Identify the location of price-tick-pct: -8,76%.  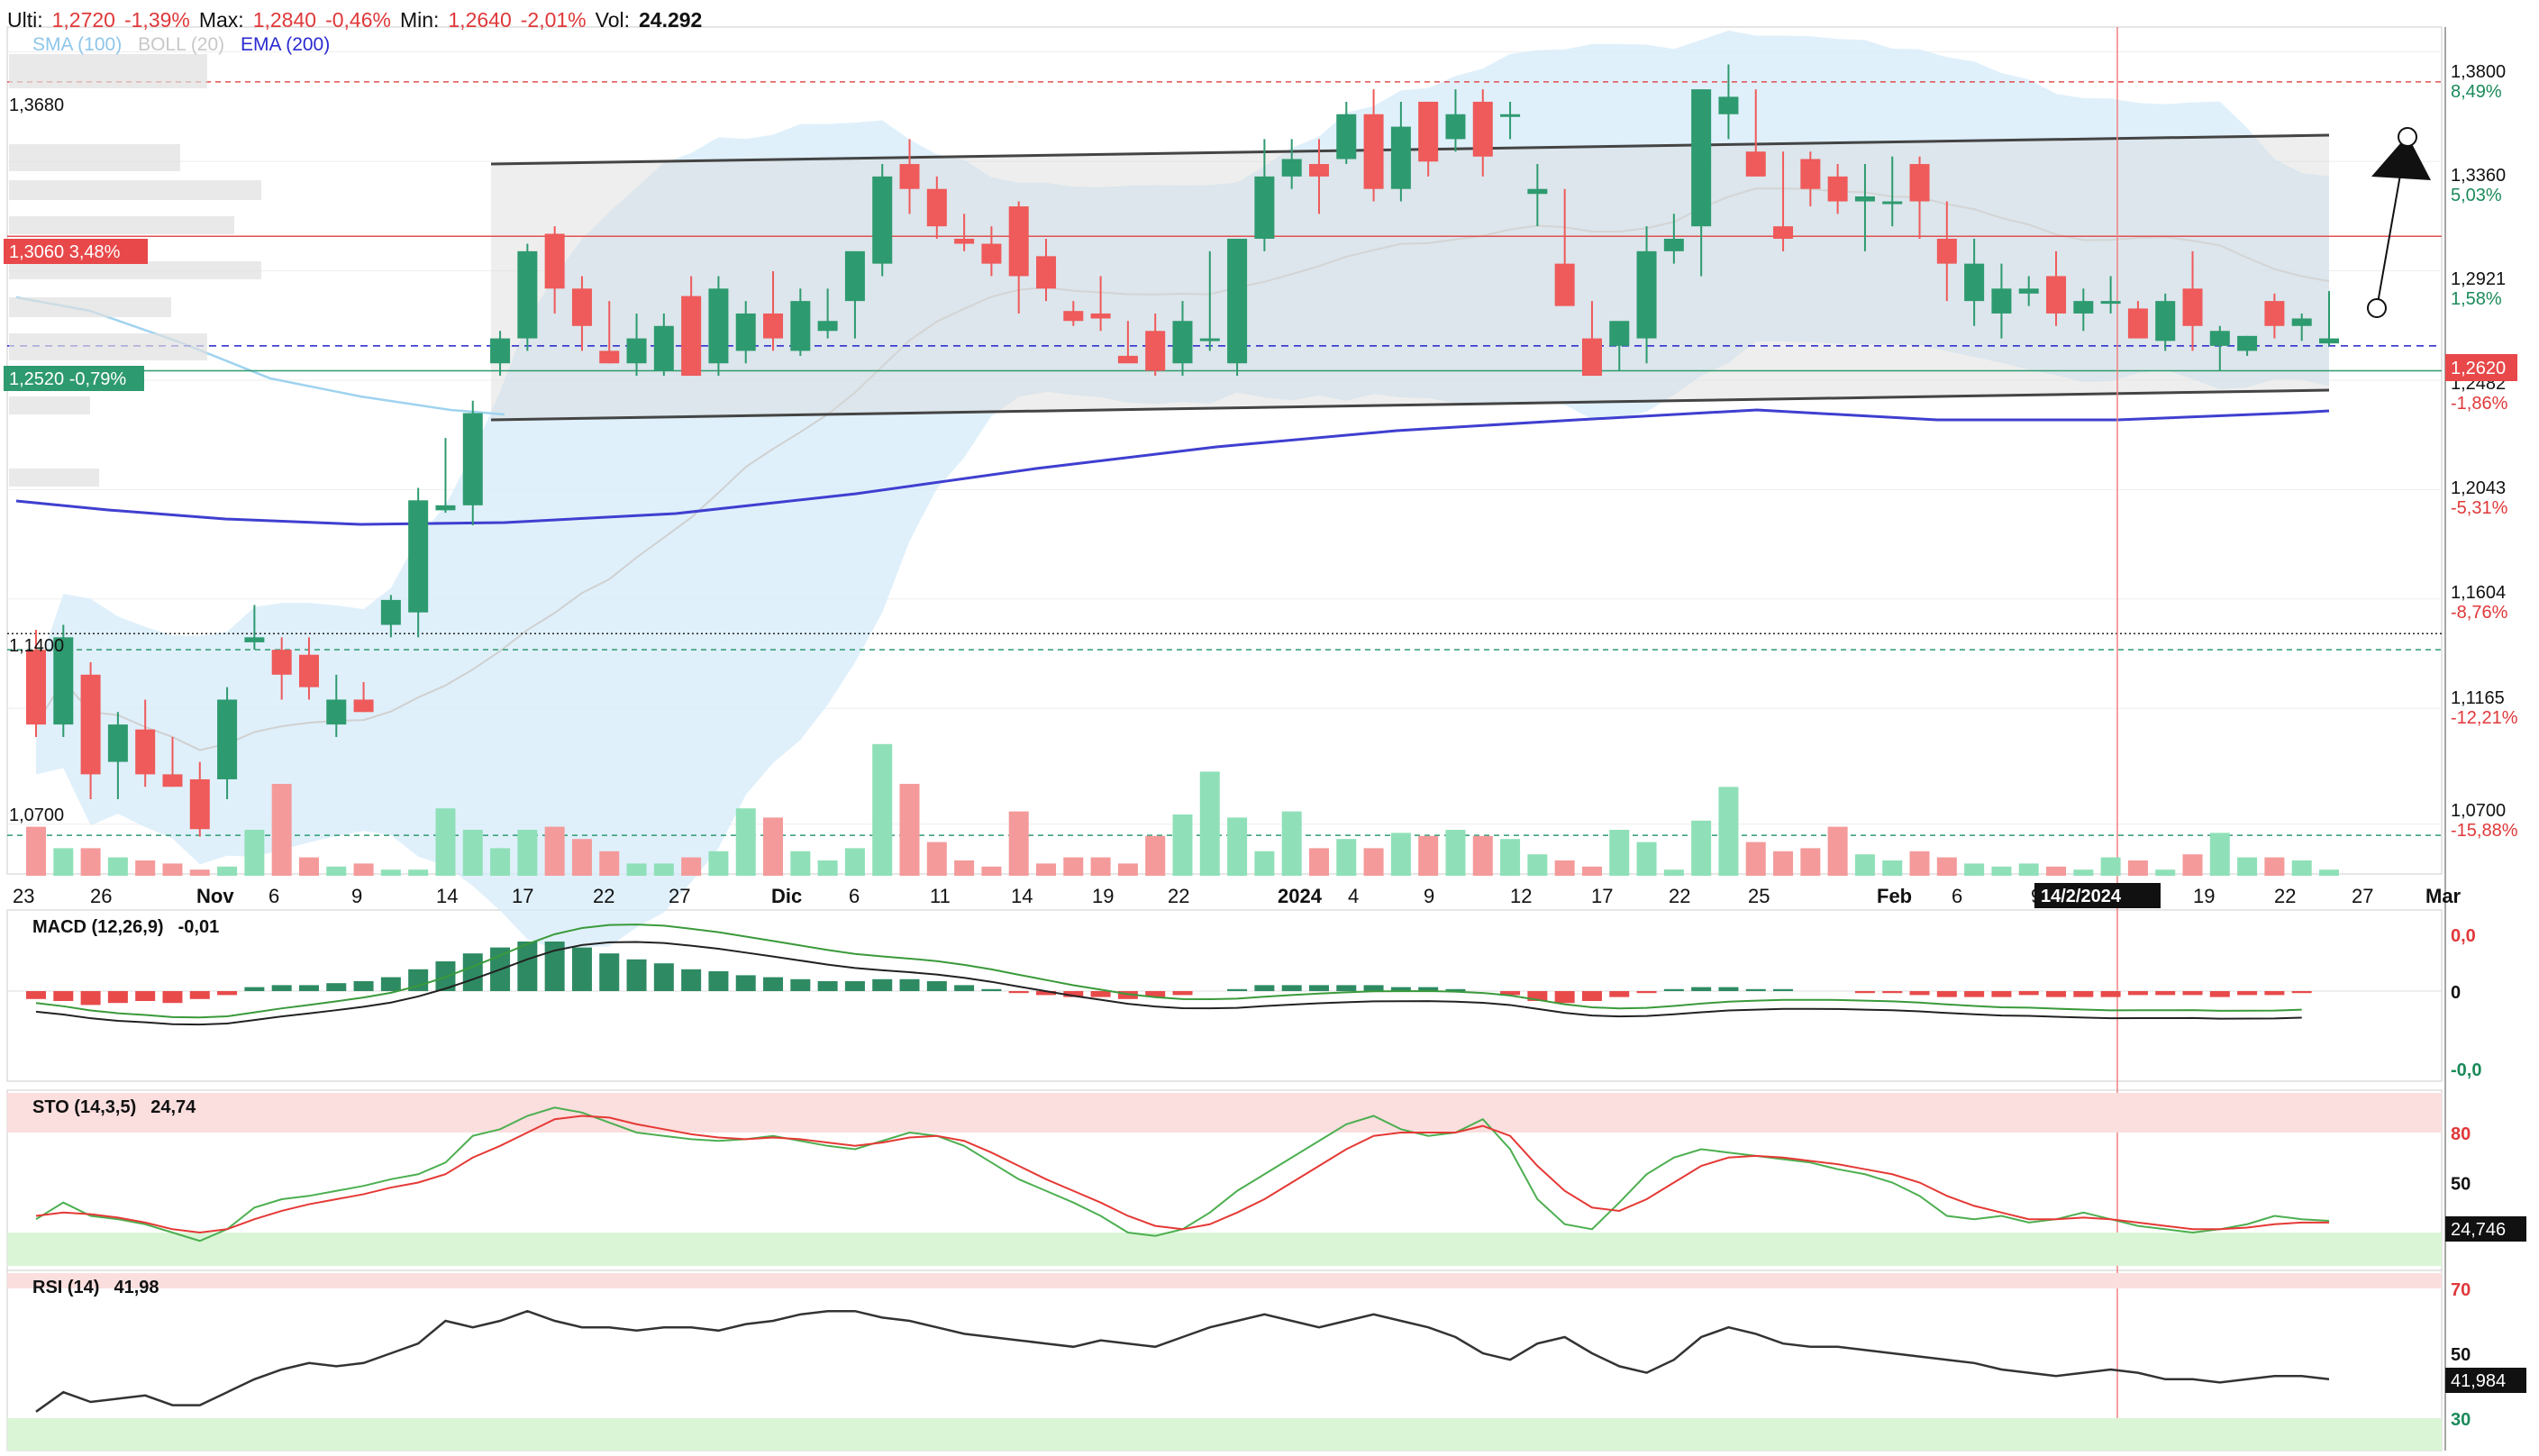
(2479, 613).